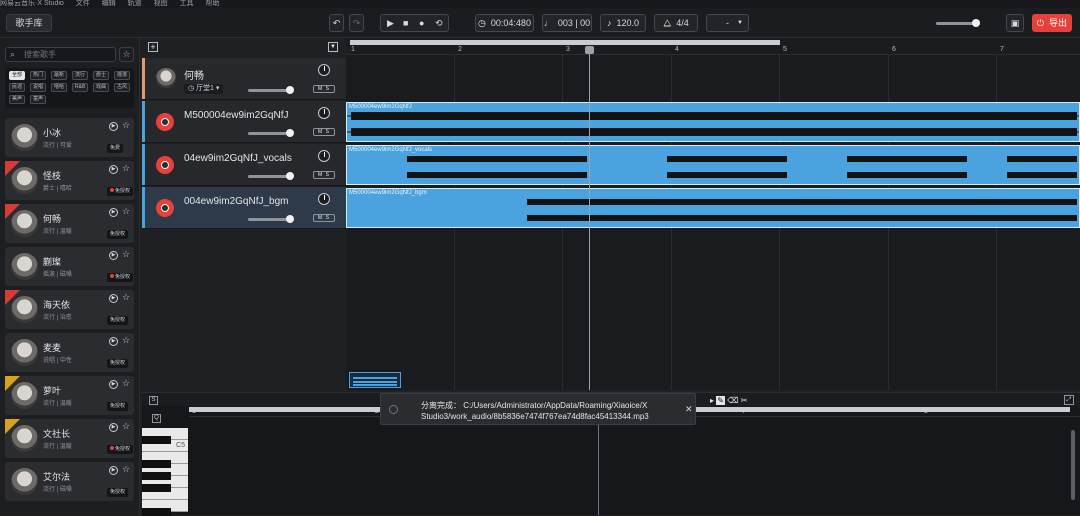 This screenshot has height=516, width=1080. I want to click on singer-card: 艾尔法 流行 | 磁嗓 ▶ ☆ 免授权, so click(69, 481).